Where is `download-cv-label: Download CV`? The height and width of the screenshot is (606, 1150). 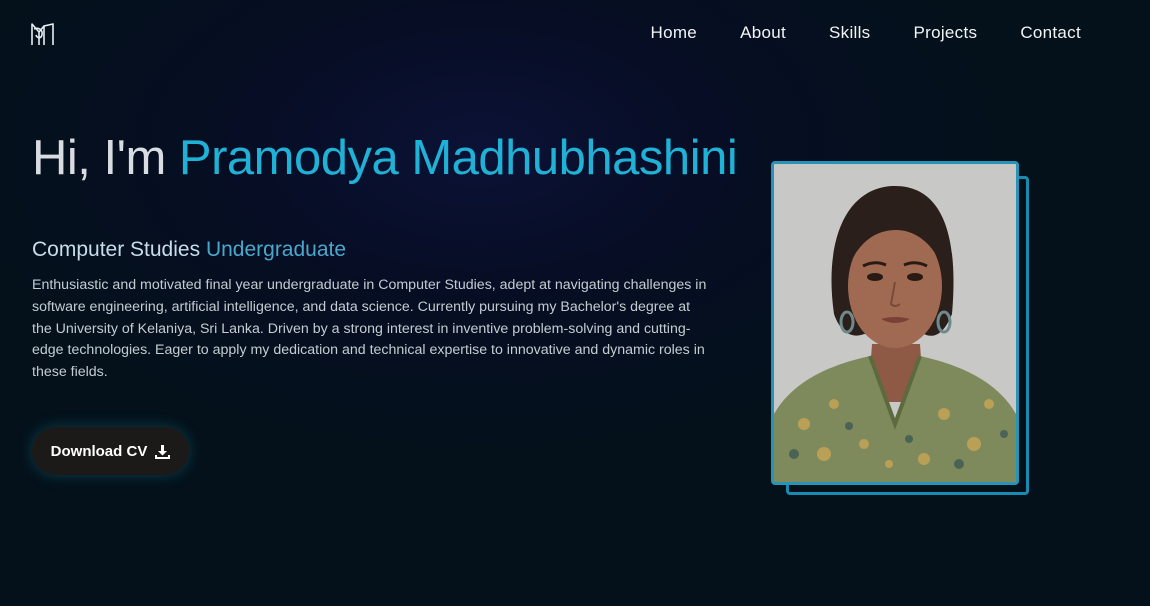 download-cv-label: Download CV is located at coordinates (99, 451).